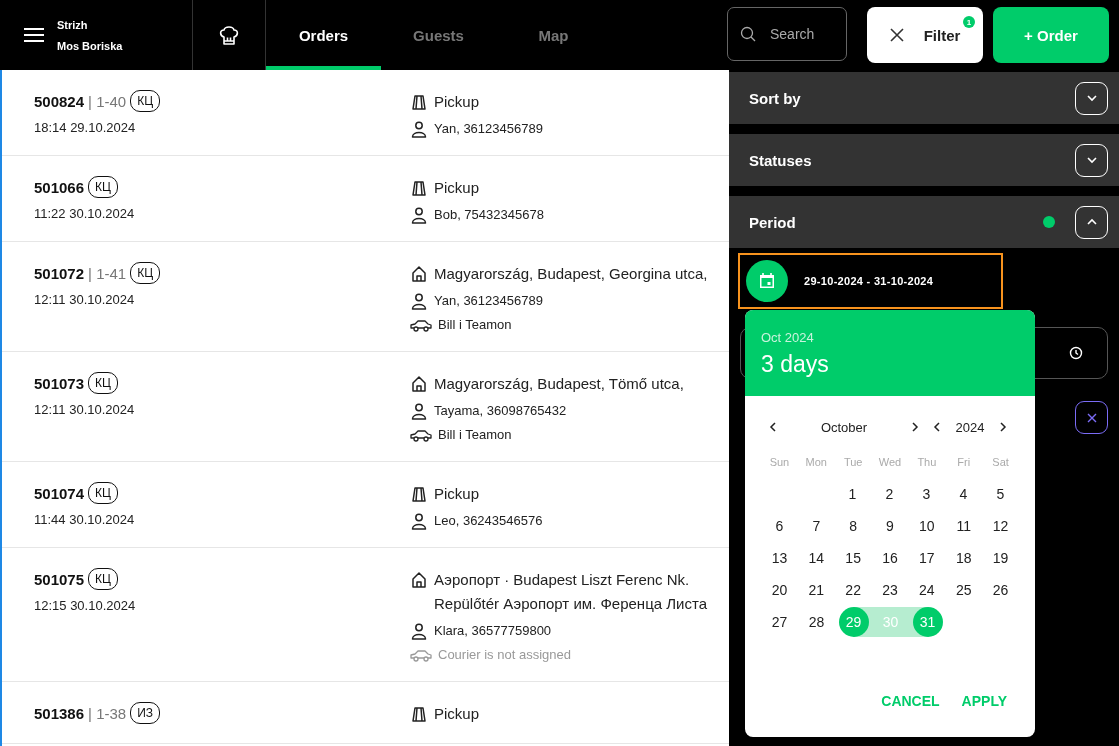 This screenshot has height=746, width=1119. What do you see at coordinates (853, 558) in the screenshot?
I see `calendar-day: 15` at bounding box center [853, 558].